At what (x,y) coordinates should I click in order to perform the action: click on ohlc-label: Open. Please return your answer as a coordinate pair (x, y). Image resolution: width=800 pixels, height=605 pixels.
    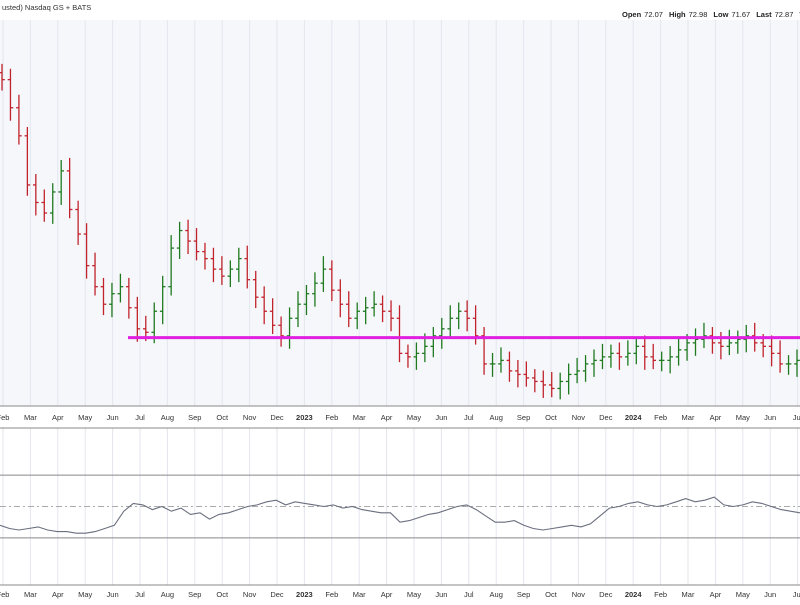
    Looking at the image, I should click on (632, 14).